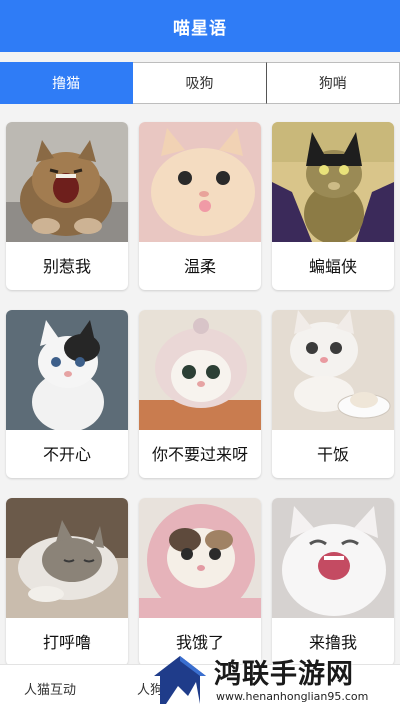 The height and width of the screenshot is (711, 400). I want to click on house-logo-icon, so click(180, 680).